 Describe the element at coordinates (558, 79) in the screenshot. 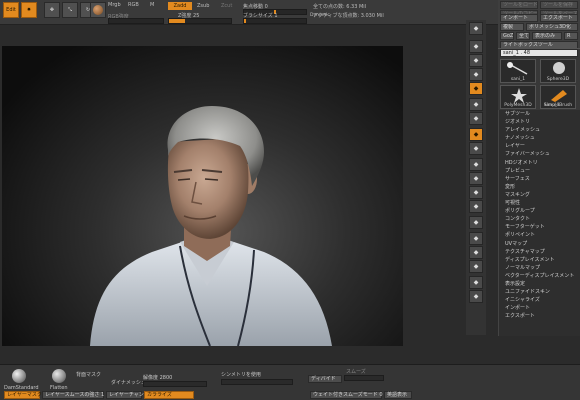

I see `tool-thumb-caption: Sphere3D` at that location.